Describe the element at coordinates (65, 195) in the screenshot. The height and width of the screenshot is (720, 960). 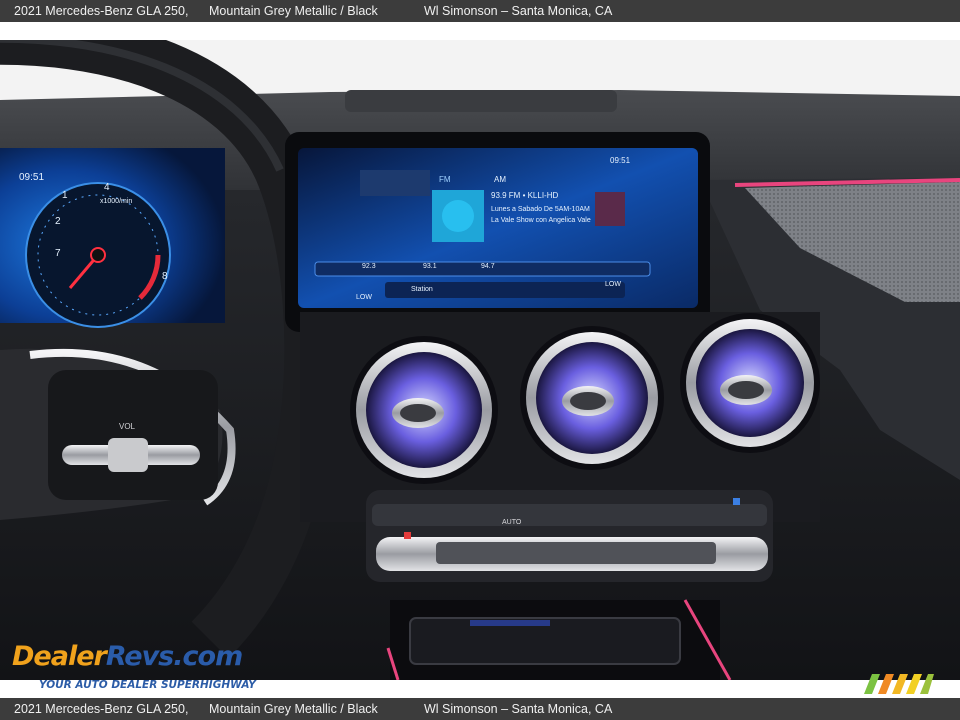
I see `cluster-tick: 1` at that location.